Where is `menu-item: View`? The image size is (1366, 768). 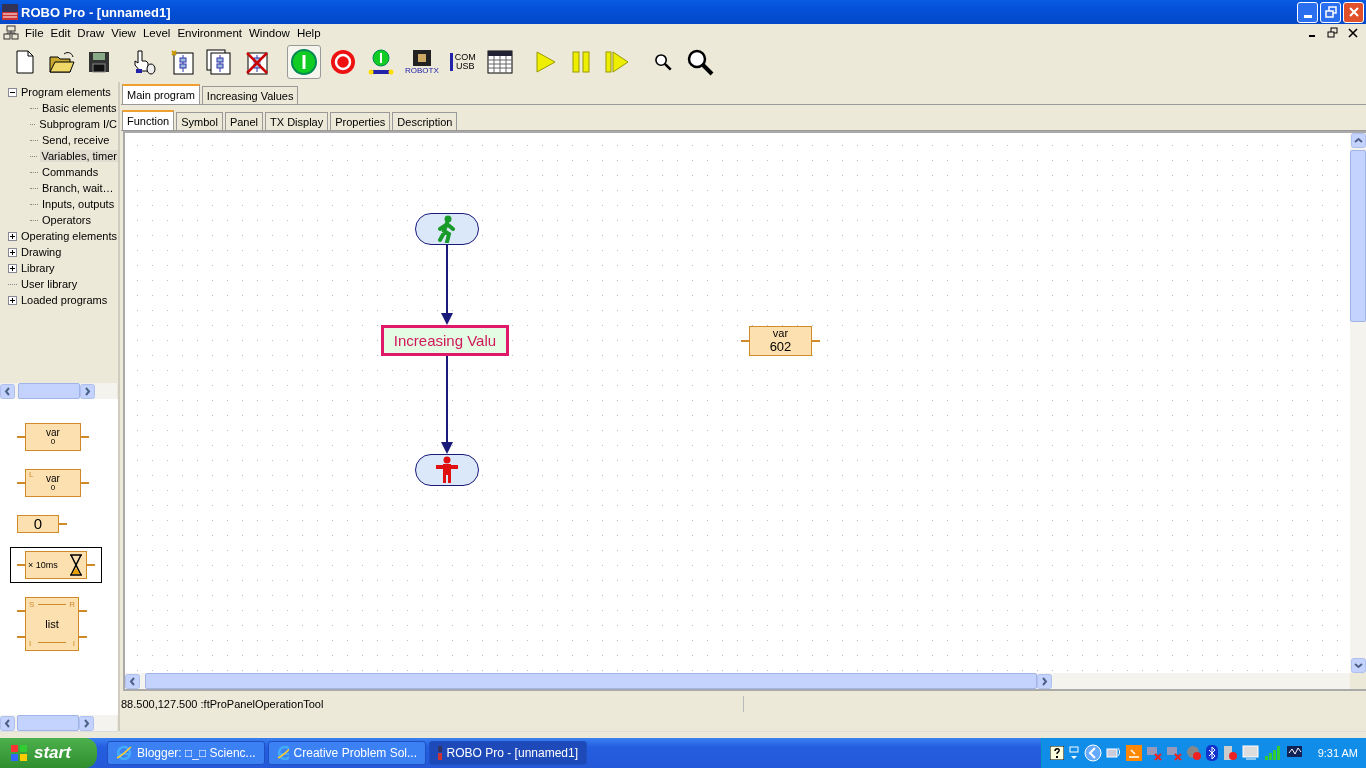 menu-item: View is located at coordinates (127, 33).